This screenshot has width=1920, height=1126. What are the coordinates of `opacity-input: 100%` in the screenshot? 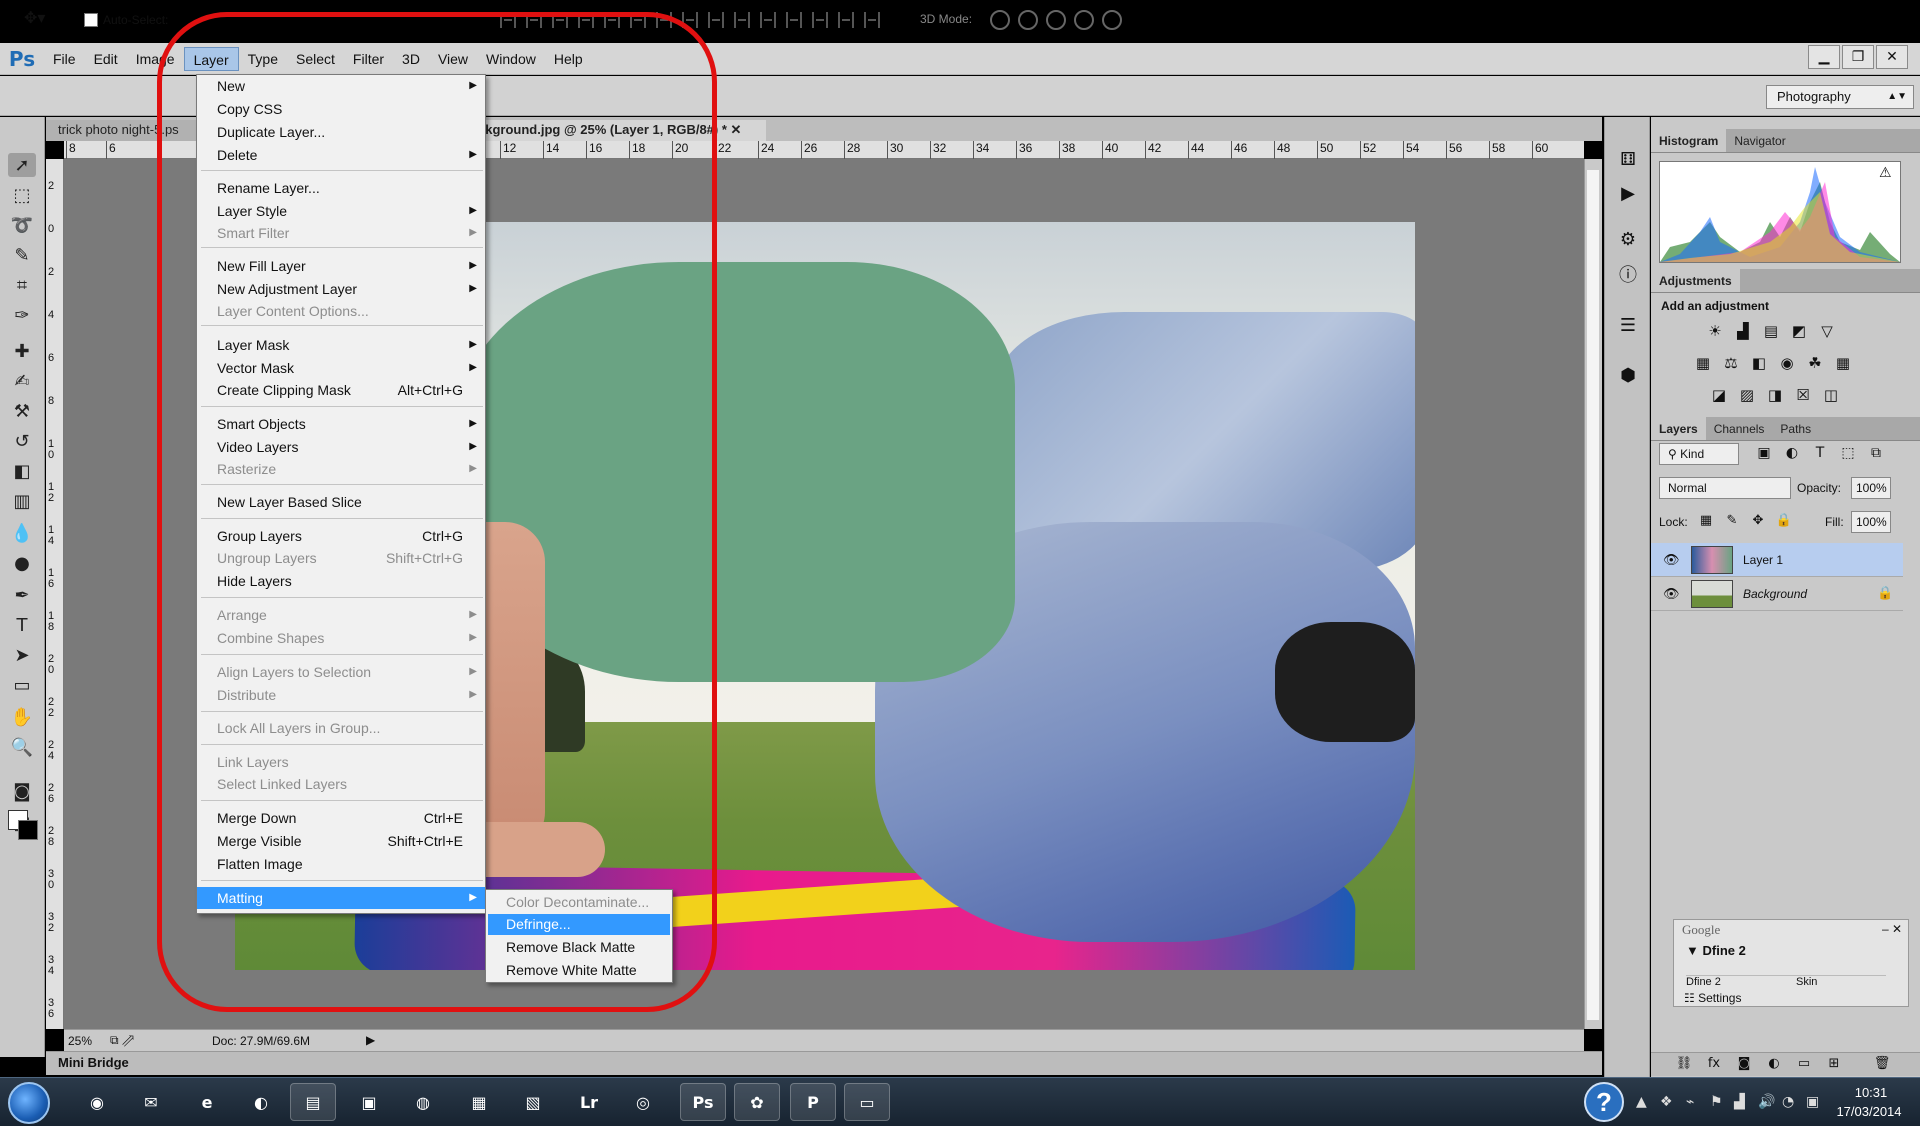 It's located at (1871, 488).